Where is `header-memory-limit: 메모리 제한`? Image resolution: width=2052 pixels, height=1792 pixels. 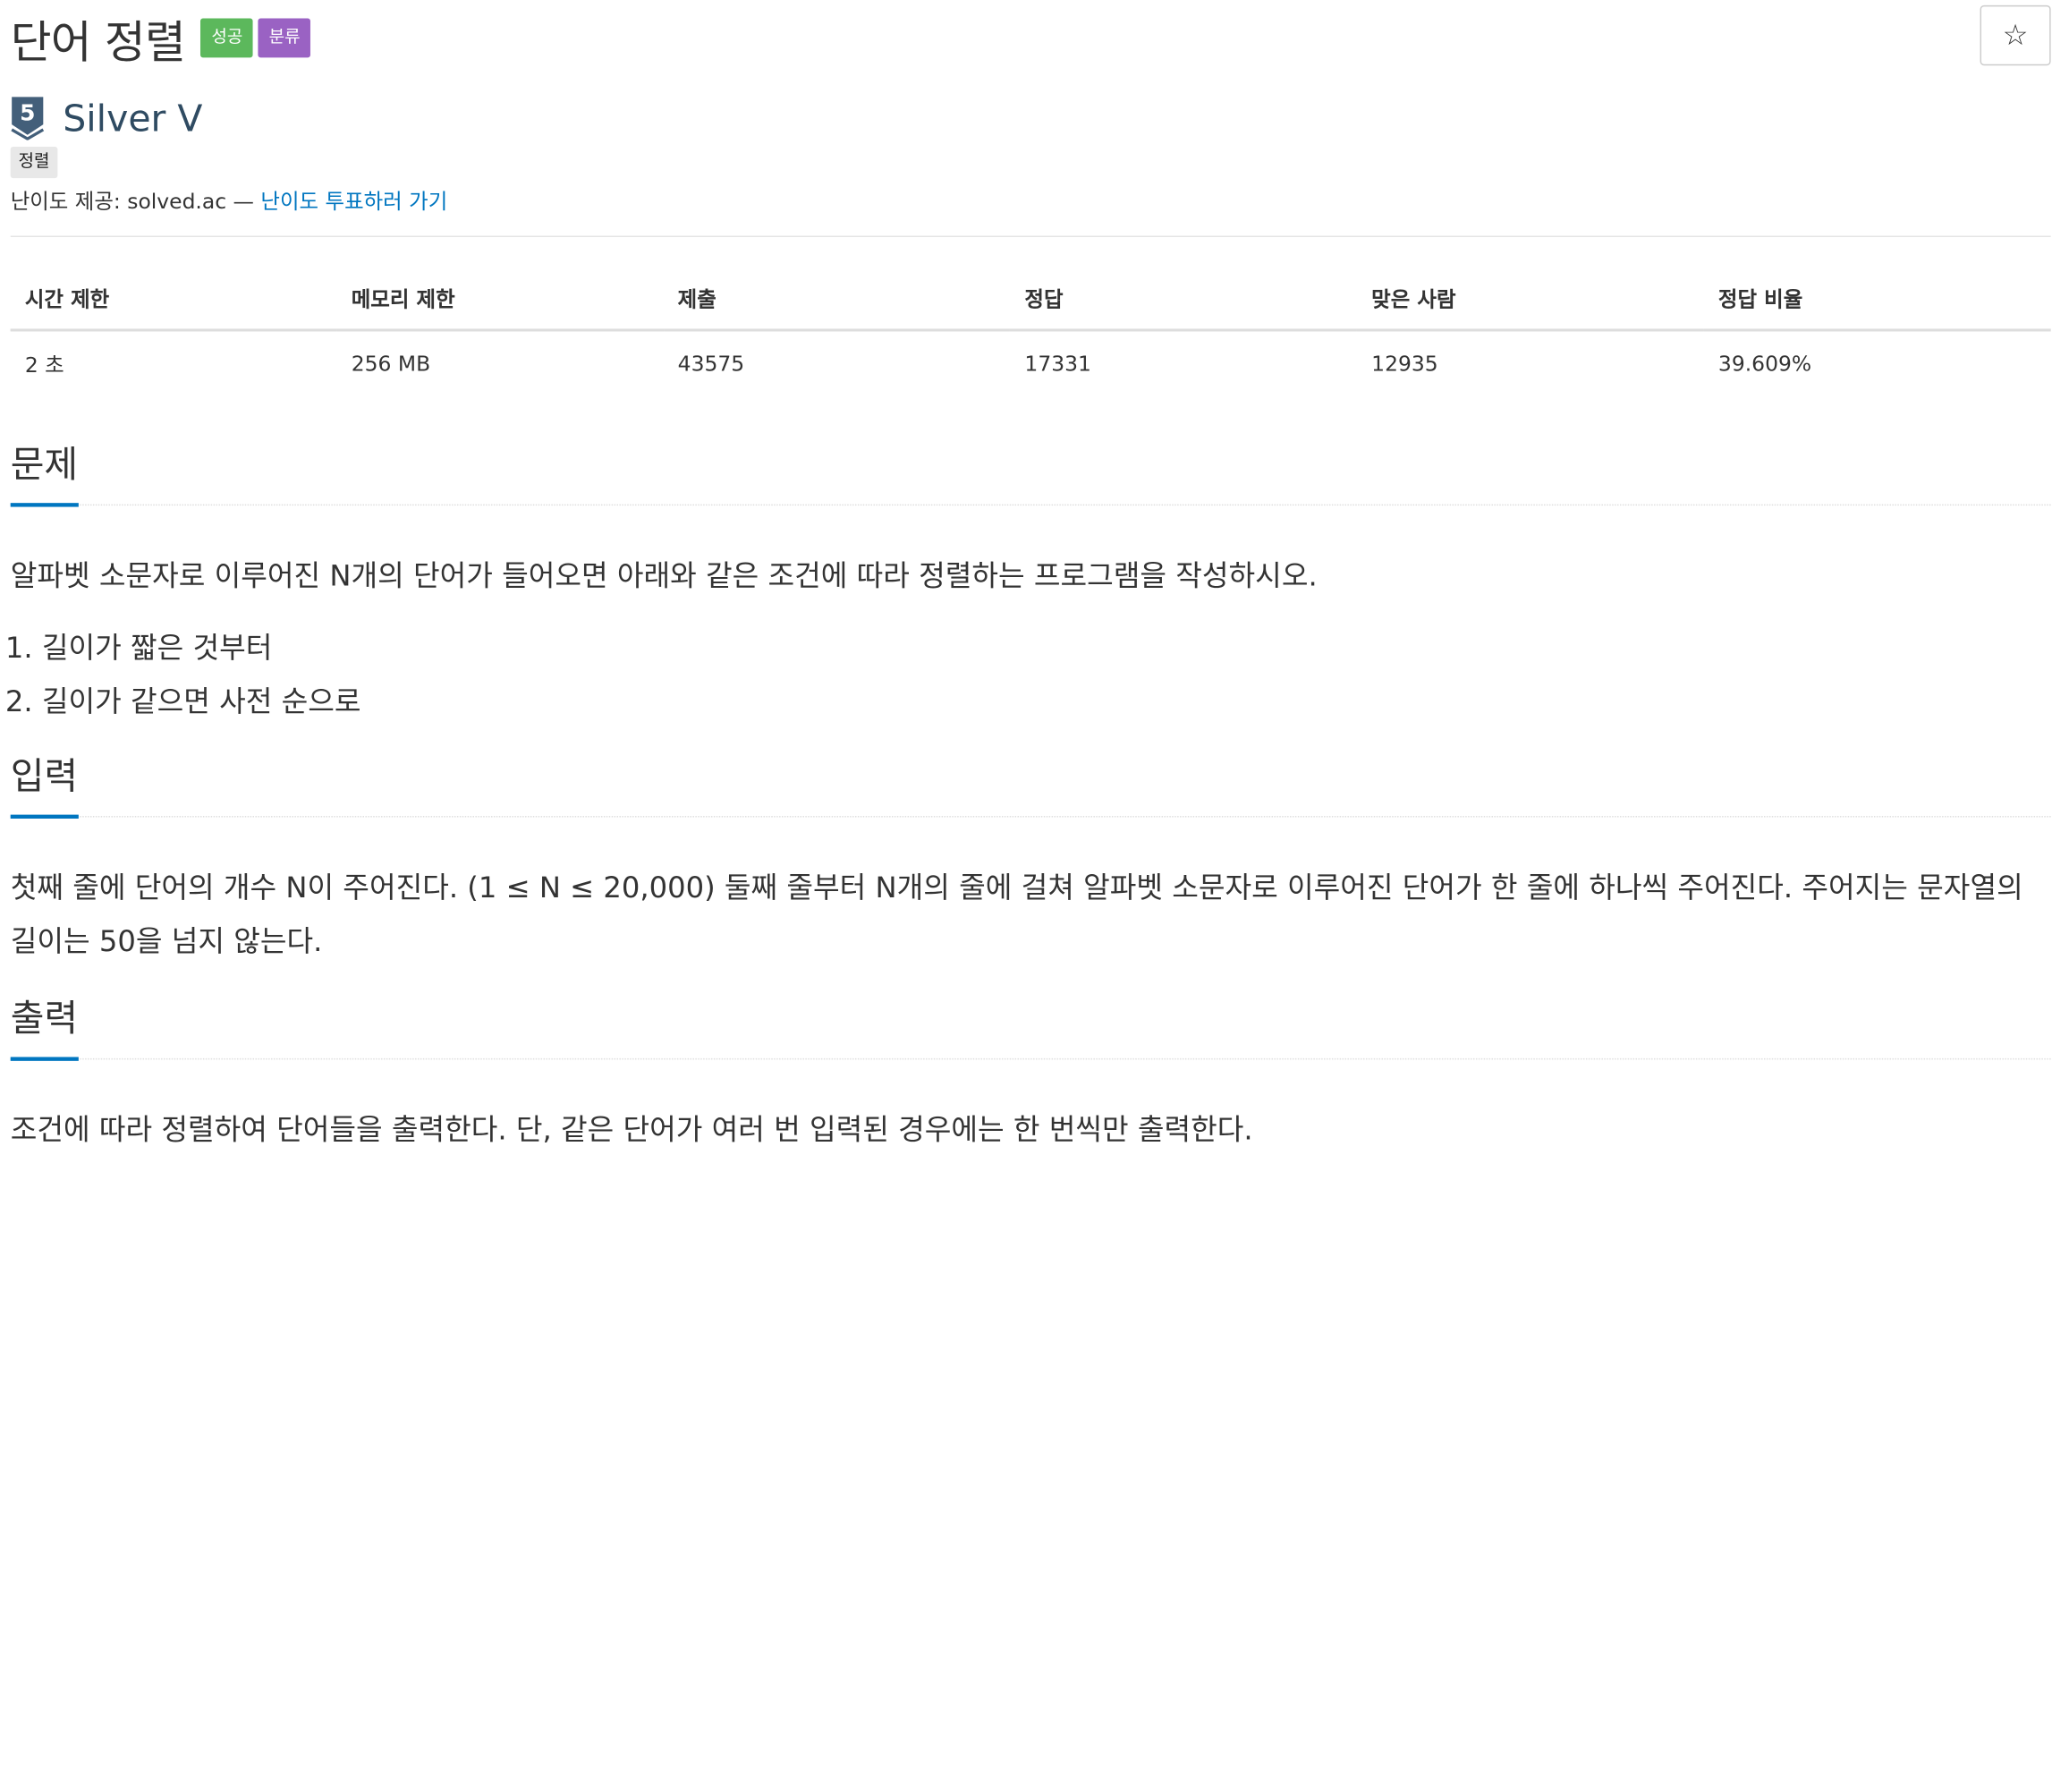 header-memory-limit: 메모리 제한 is located at coordinates (500, 299).